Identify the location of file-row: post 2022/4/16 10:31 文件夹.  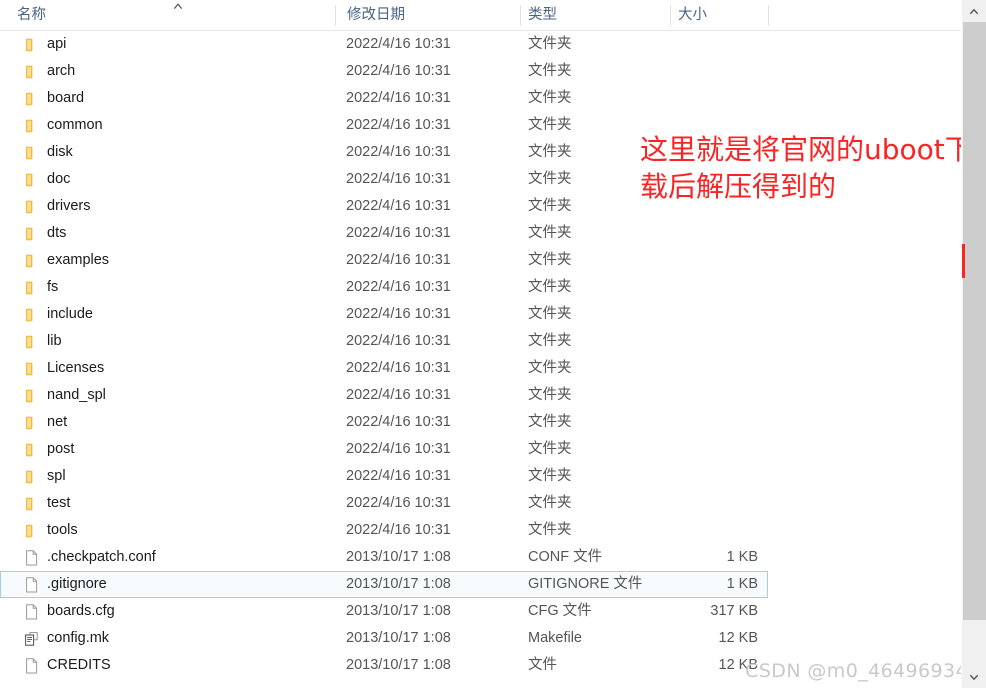
(480, 449).